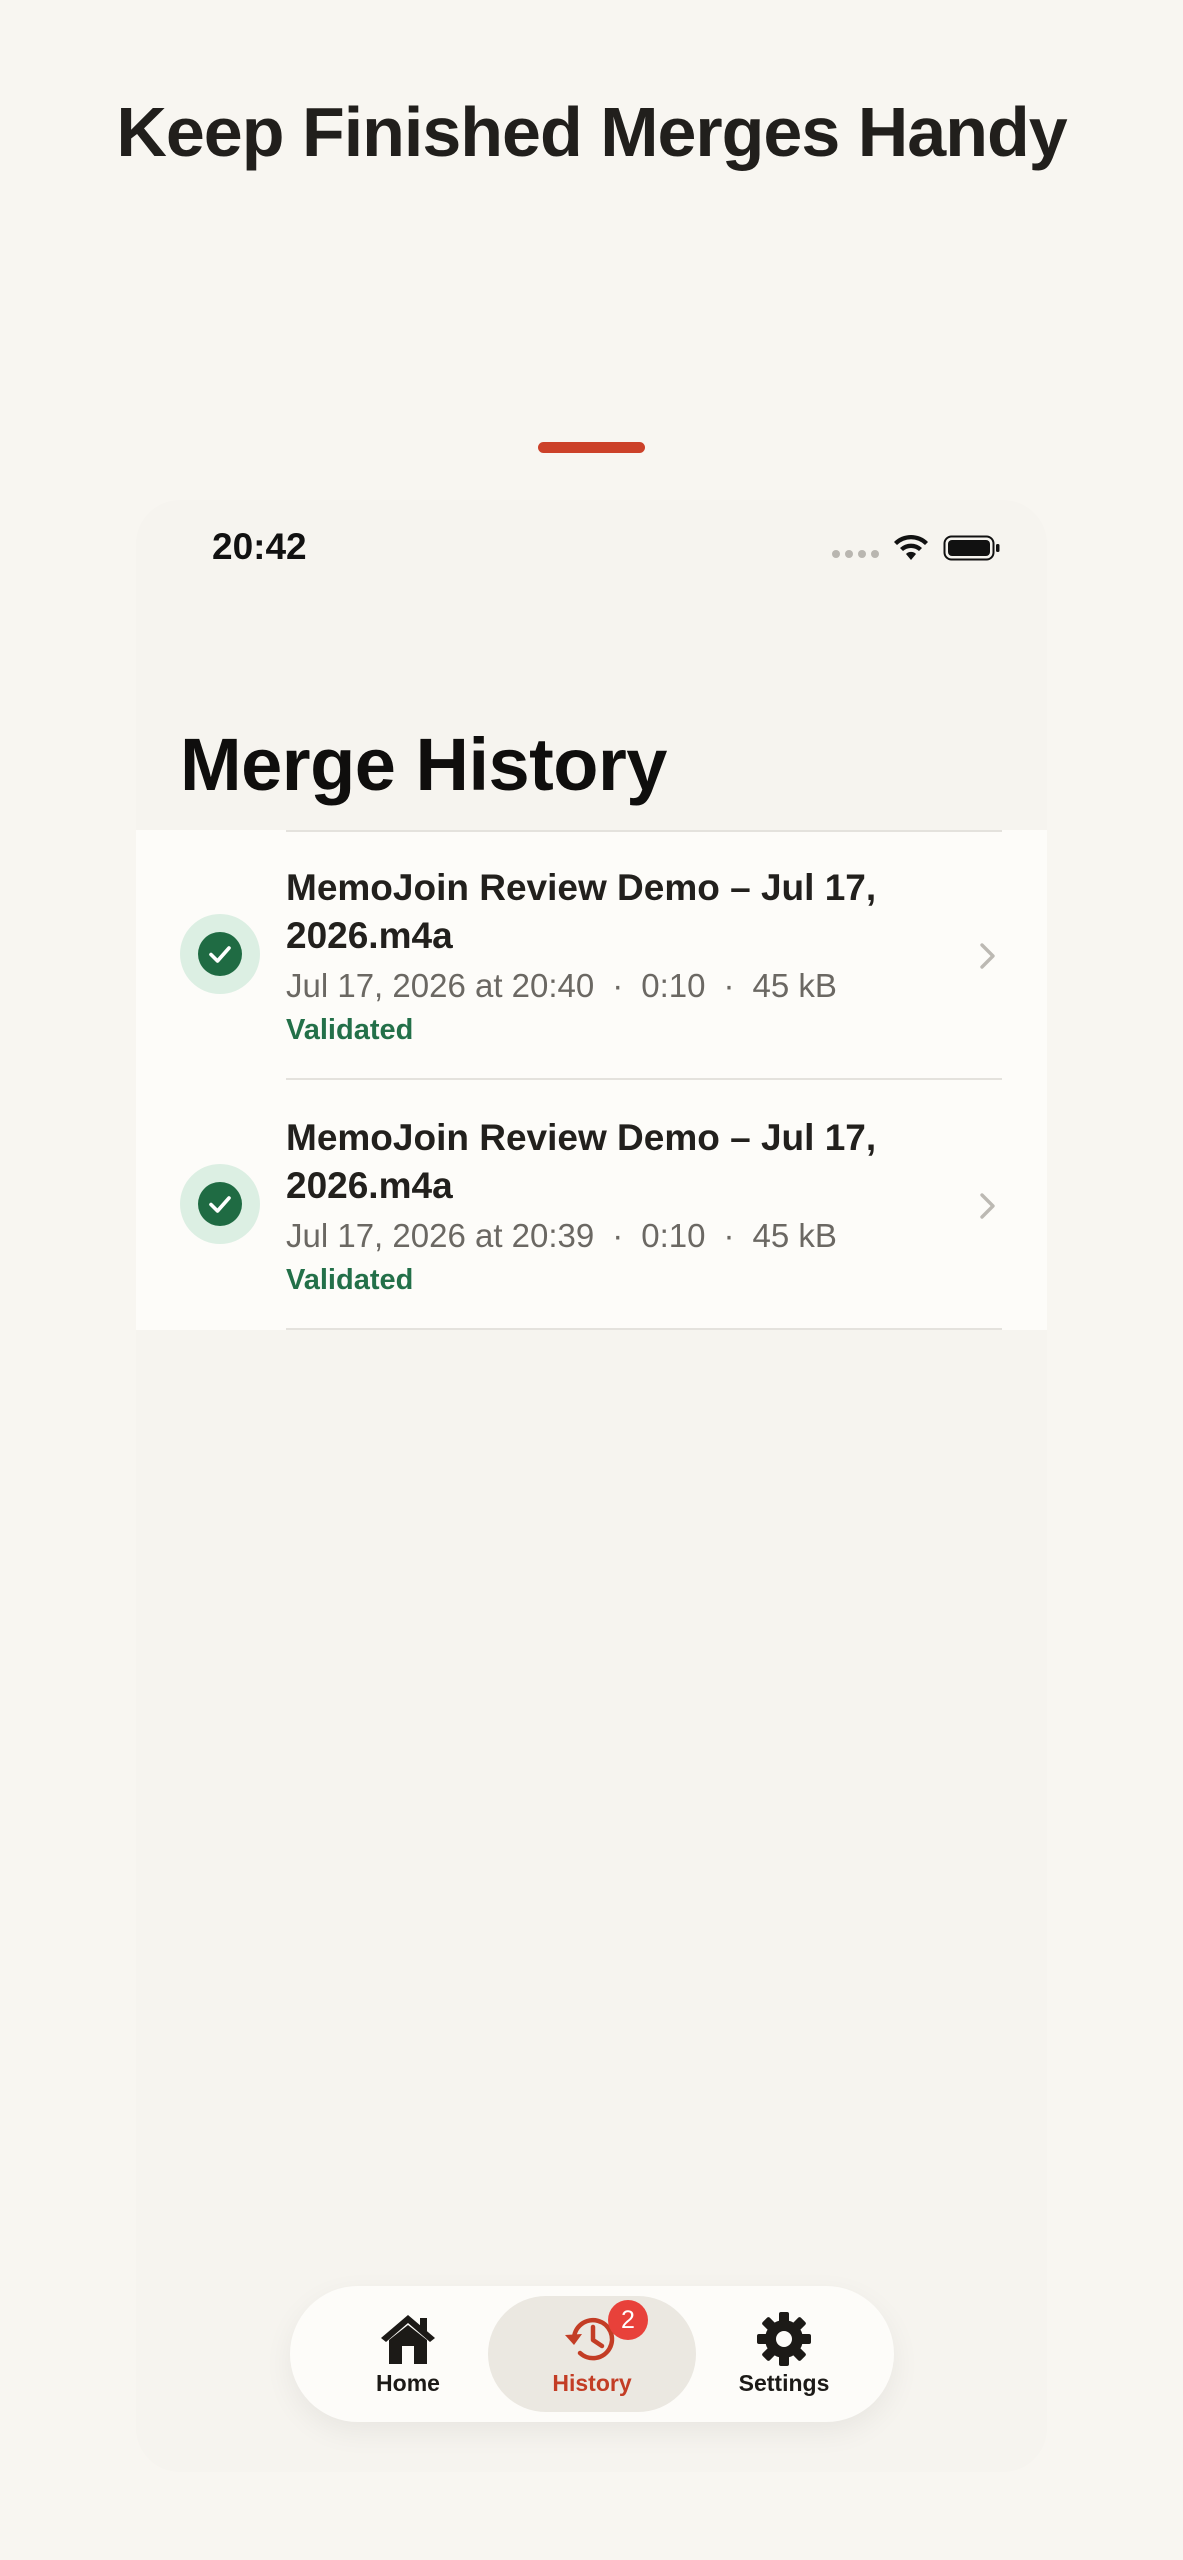  Describe the element at coordinates (408, 2339) in the screenshot. I see `home-icon` at that location.